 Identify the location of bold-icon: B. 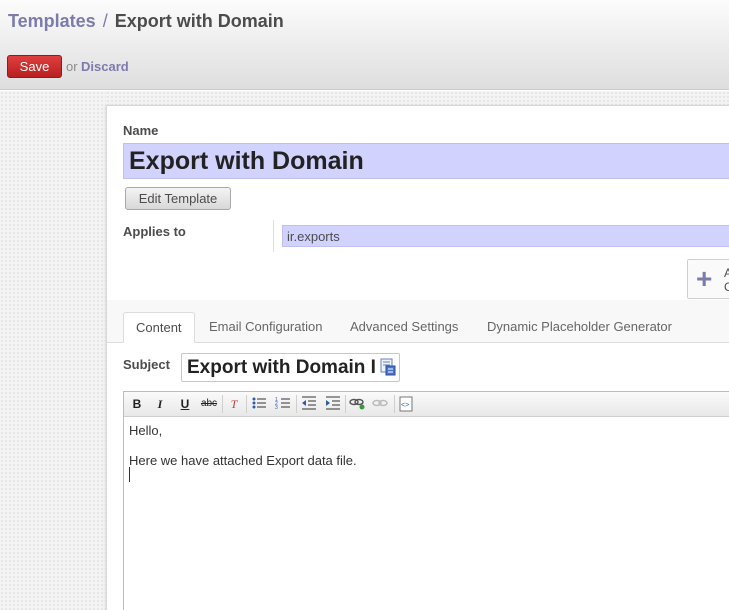
(137, 404).